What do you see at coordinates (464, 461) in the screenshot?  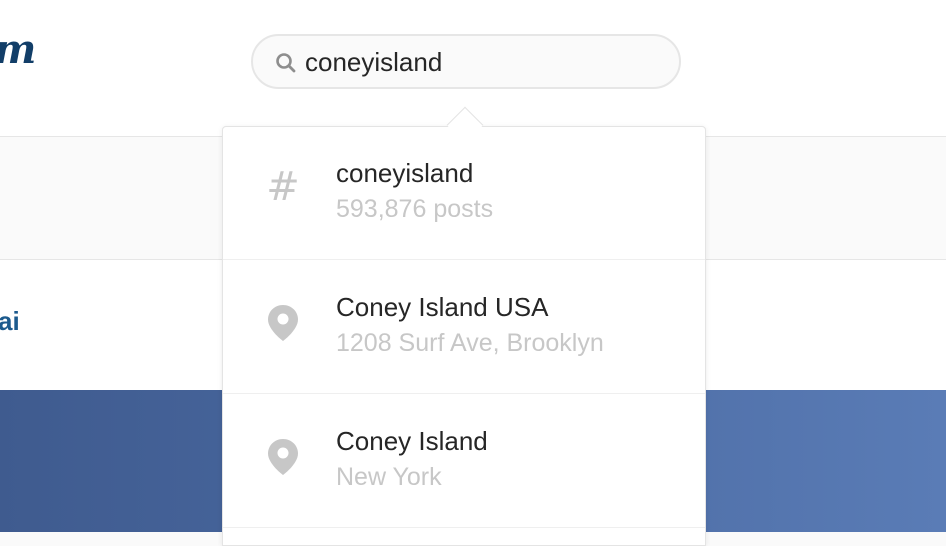 I see `search-result-location: Coney Island New York` at bounding box center [464, 461].